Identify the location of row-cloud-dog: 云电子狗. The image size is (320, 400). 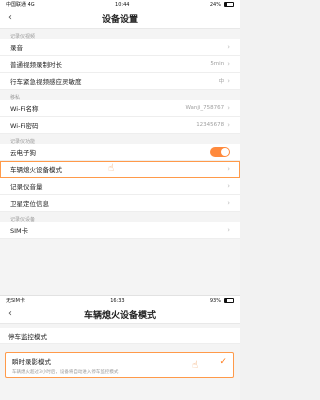
(120, 152).